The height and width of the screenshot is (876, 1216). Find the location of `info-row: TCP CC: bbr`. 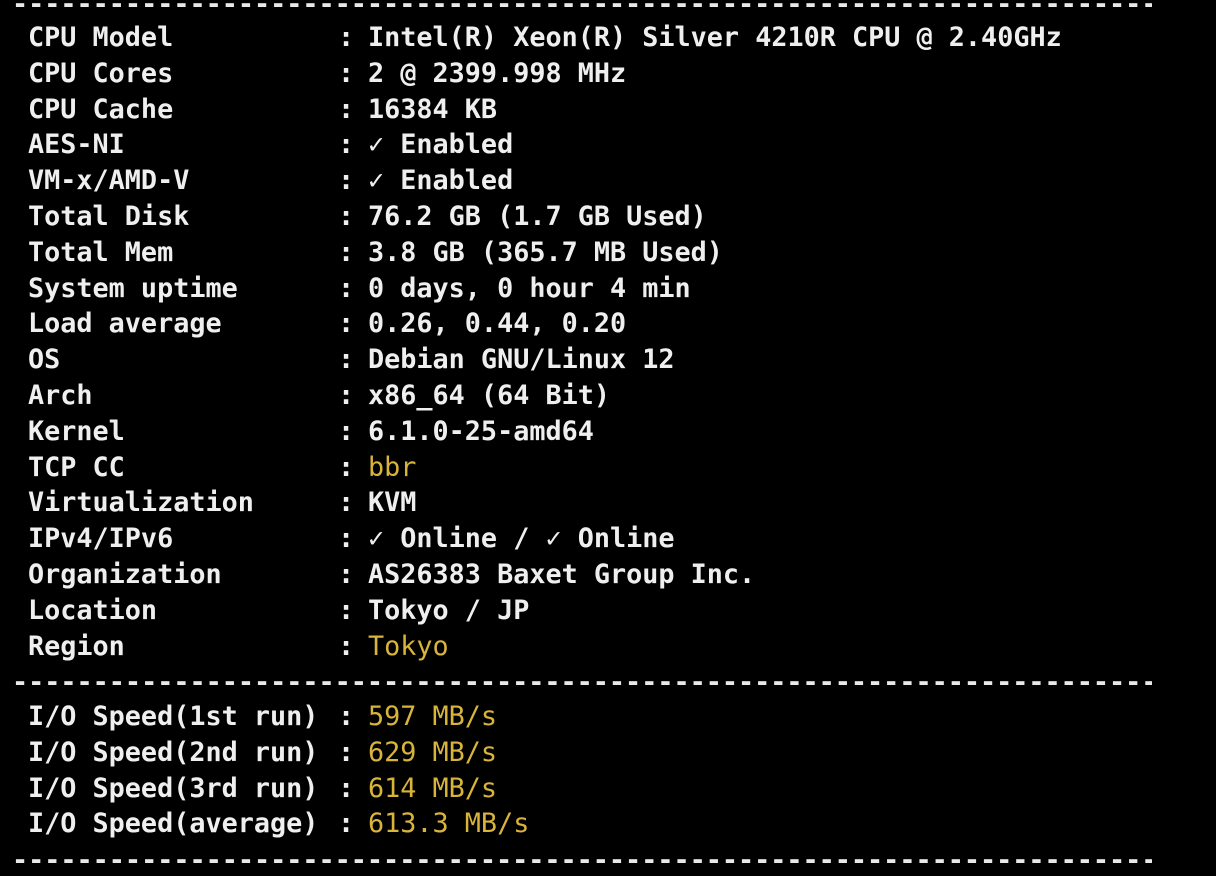

info-row: TCP CC: bbr is located at coordinates (618, 468).